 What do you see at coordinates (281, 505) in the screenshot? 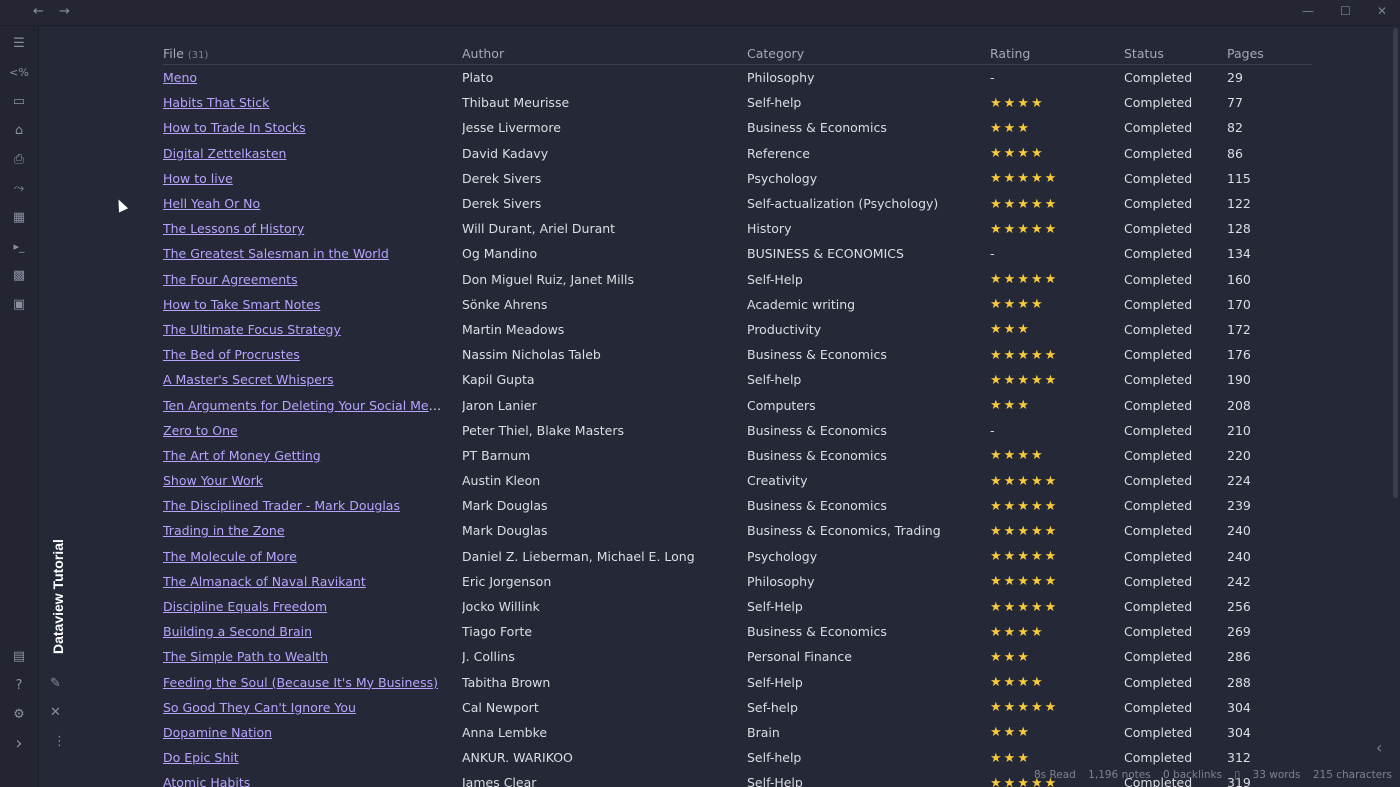
I see `file-link: The Disciplined Trader - Mark Douglas` at bounding box center [281, 505].